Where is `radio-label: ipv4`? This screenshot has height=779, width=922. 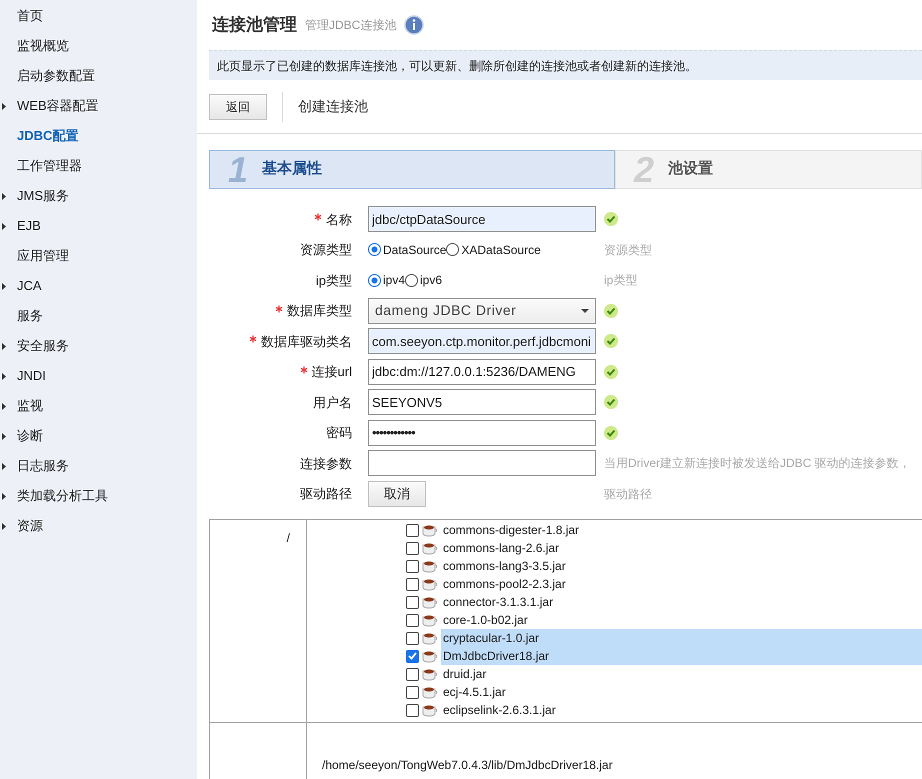
radio-label: ipv4 is located at coordinates (394, 281).